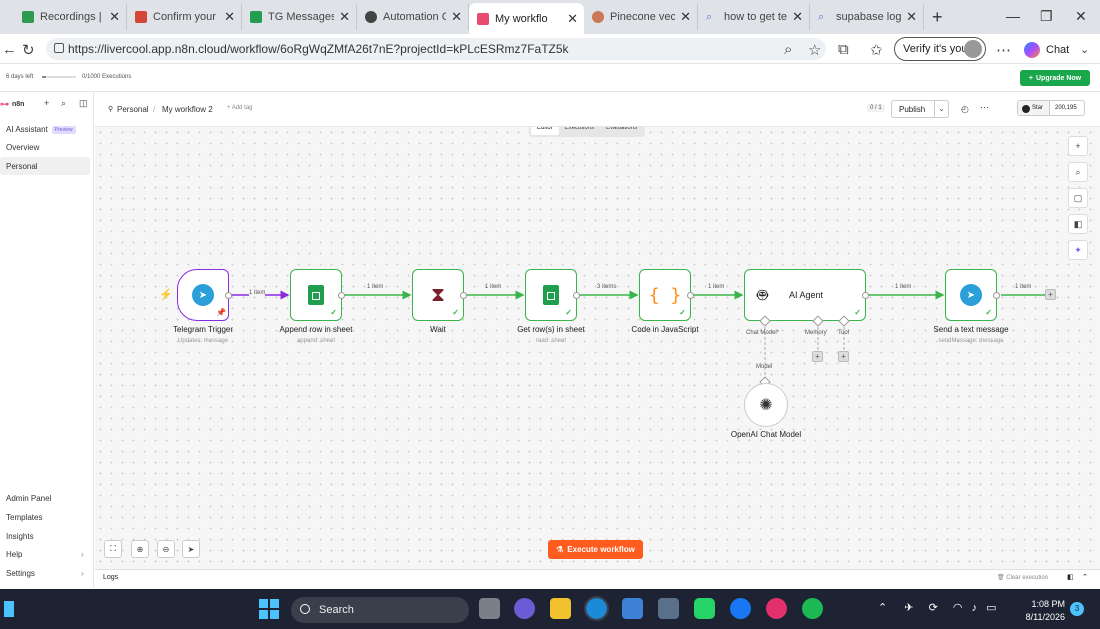 This screenshot has width=1100, height=629. Describe the element at coordinates (908, 608) in the screenshot. I see `network-off-icon: ✈` at that location.